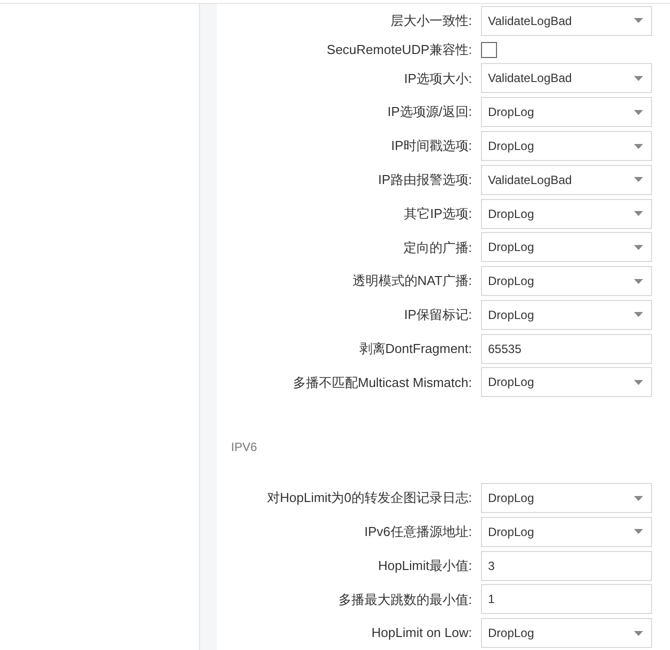 This screenshot has height=650, width=670. Describe the element at coordinates (431, 146) in the screenshot. I see `field-label: IP时间戳选项:` at that location.